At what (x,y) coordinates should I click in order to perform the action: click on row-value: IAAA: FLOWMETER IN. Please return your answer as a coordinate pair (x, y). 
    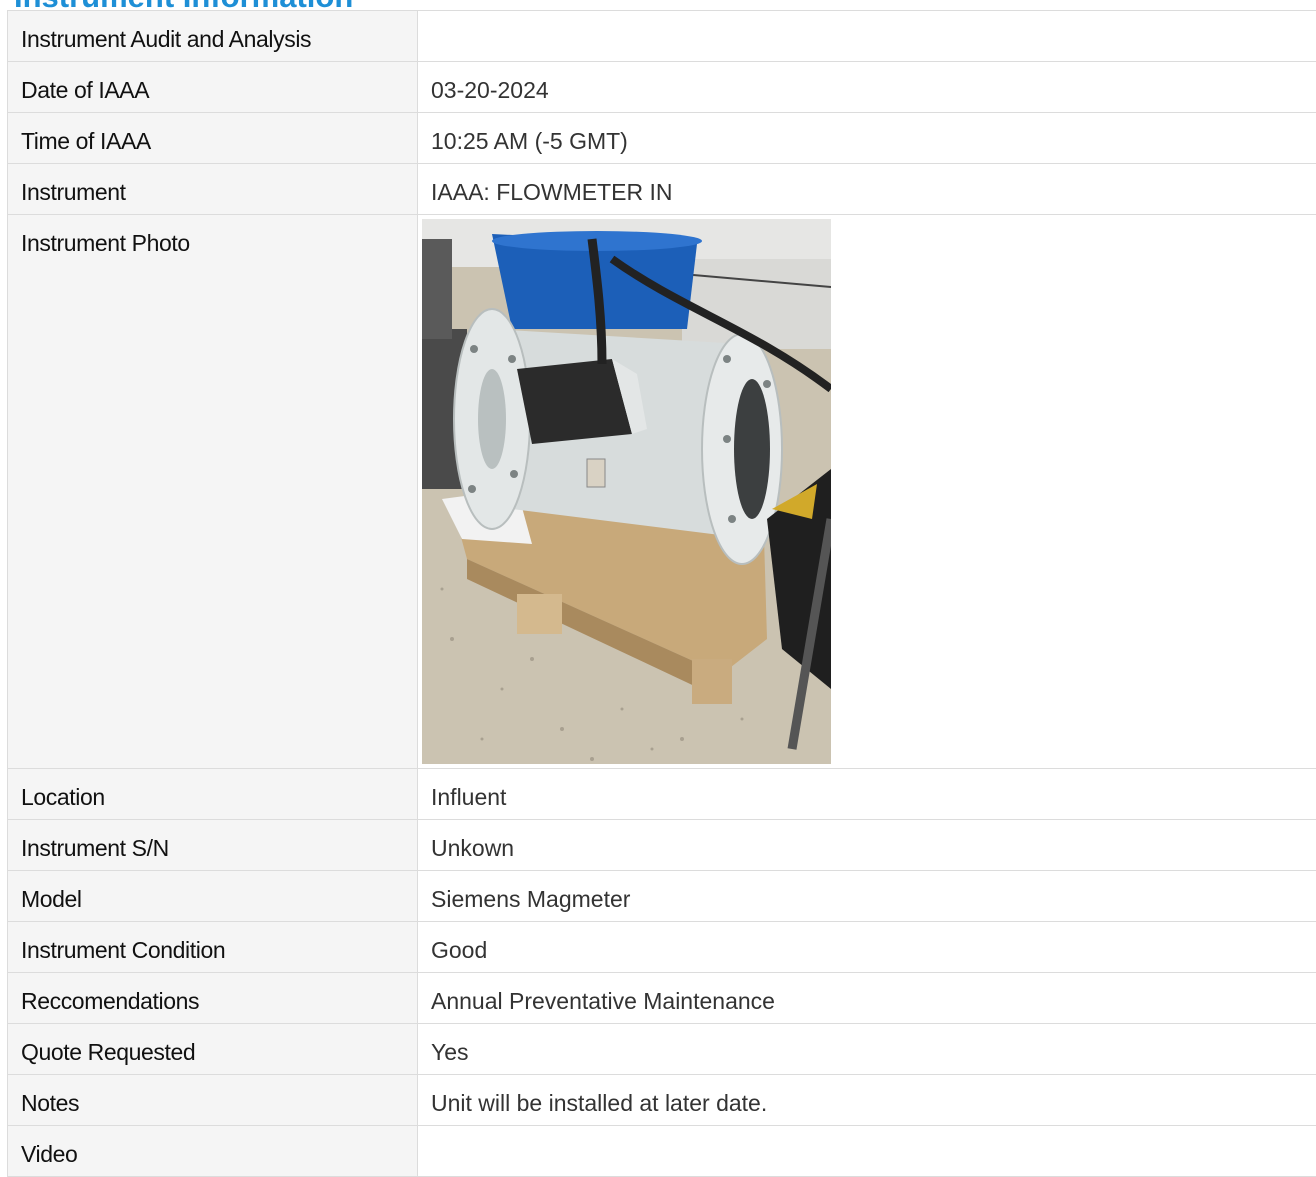
    Looking at the image, I should click on (867, 189).